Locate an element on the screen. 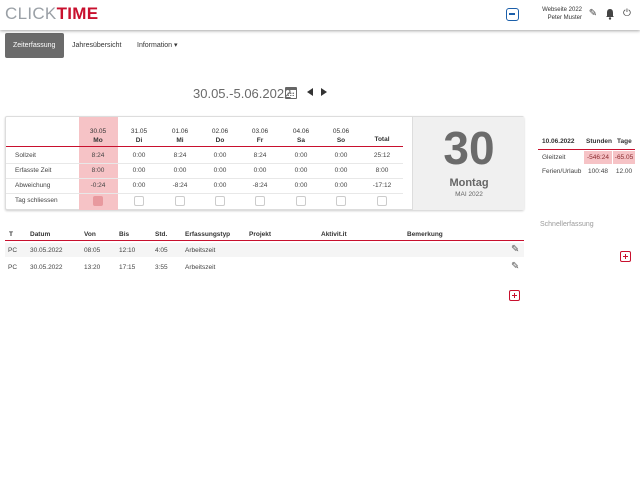 This screenshot has width=640, height=488. quick-entry-label: Schnellerfassung is located at coordinates (567, 224).